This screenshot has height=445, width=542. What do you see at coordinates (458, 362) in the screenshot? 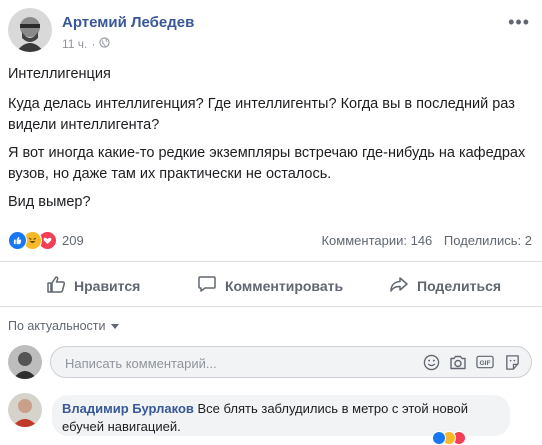
I see `camera-icon` at bounding box center [458, 362].